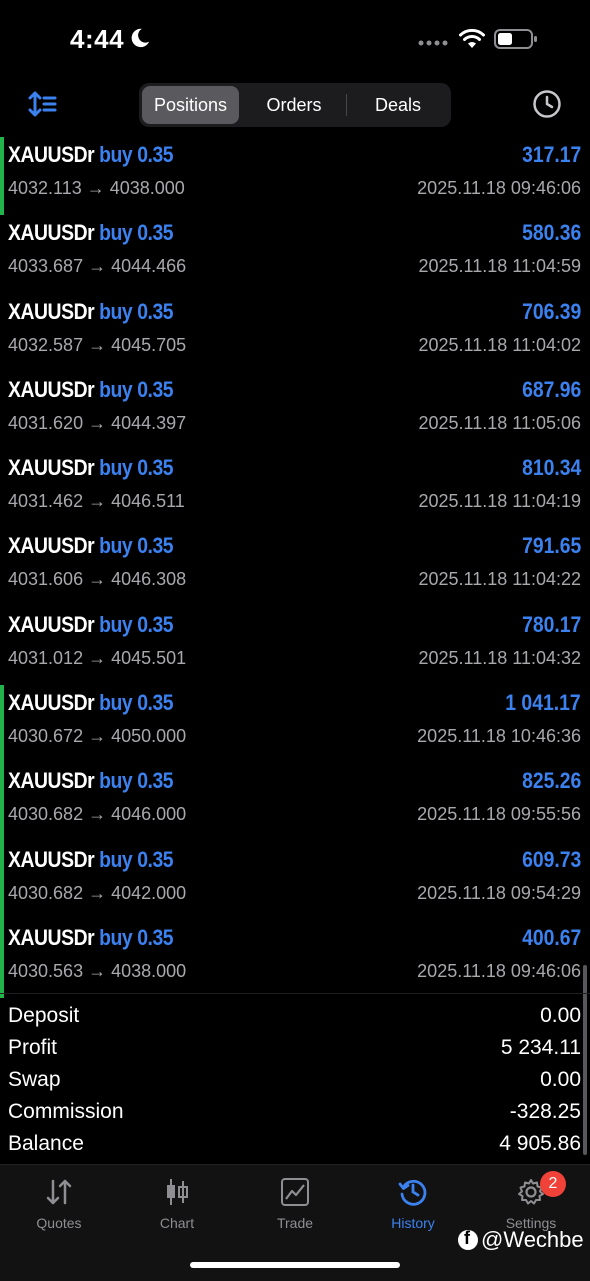 The height and width of the screenshot is (1281, 590). What do you see at coordinates (551, 781) in the screenshot?
I see `position-profit: 825.26` at bounding box center [551, 781].